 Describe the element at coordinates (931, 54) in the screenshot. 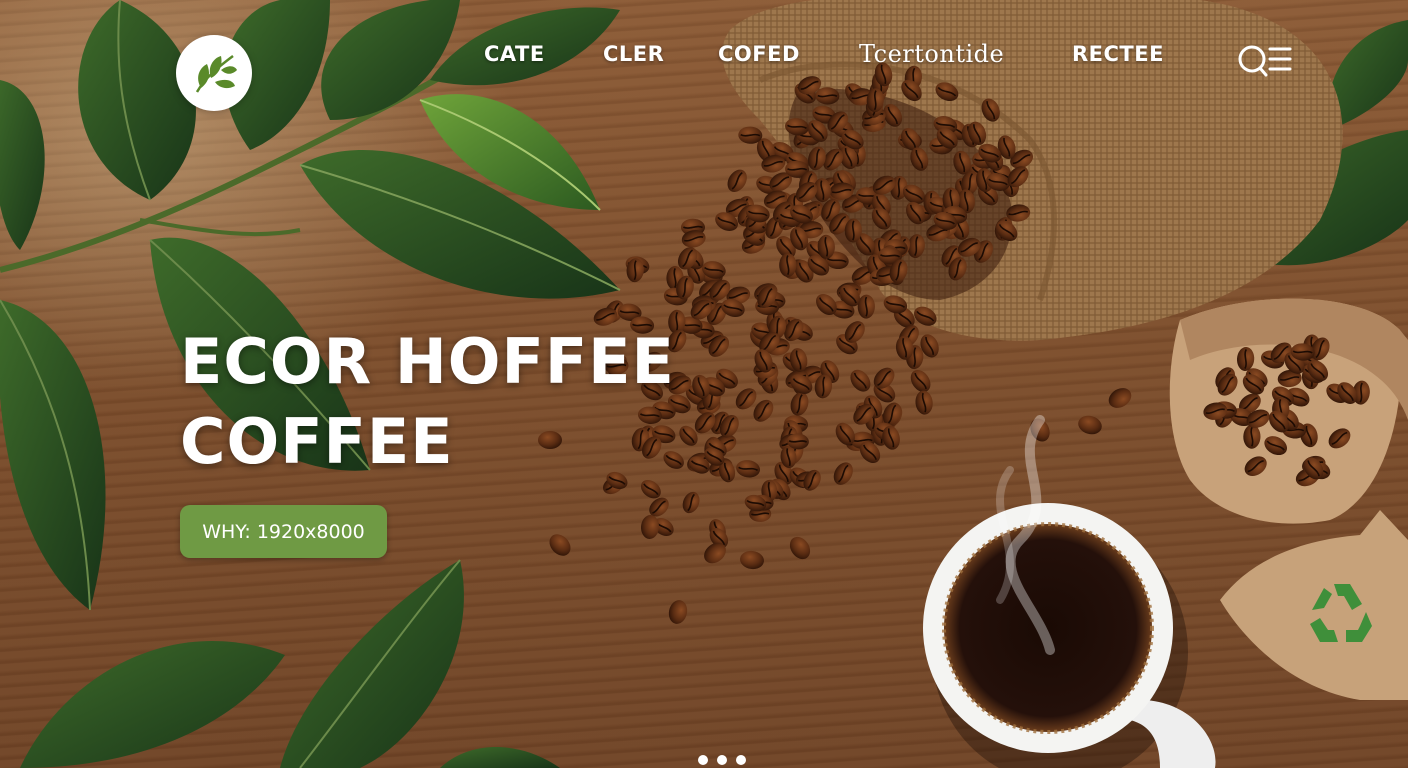

I see `nav-item-tcertontide: Tcertontide` at that location.